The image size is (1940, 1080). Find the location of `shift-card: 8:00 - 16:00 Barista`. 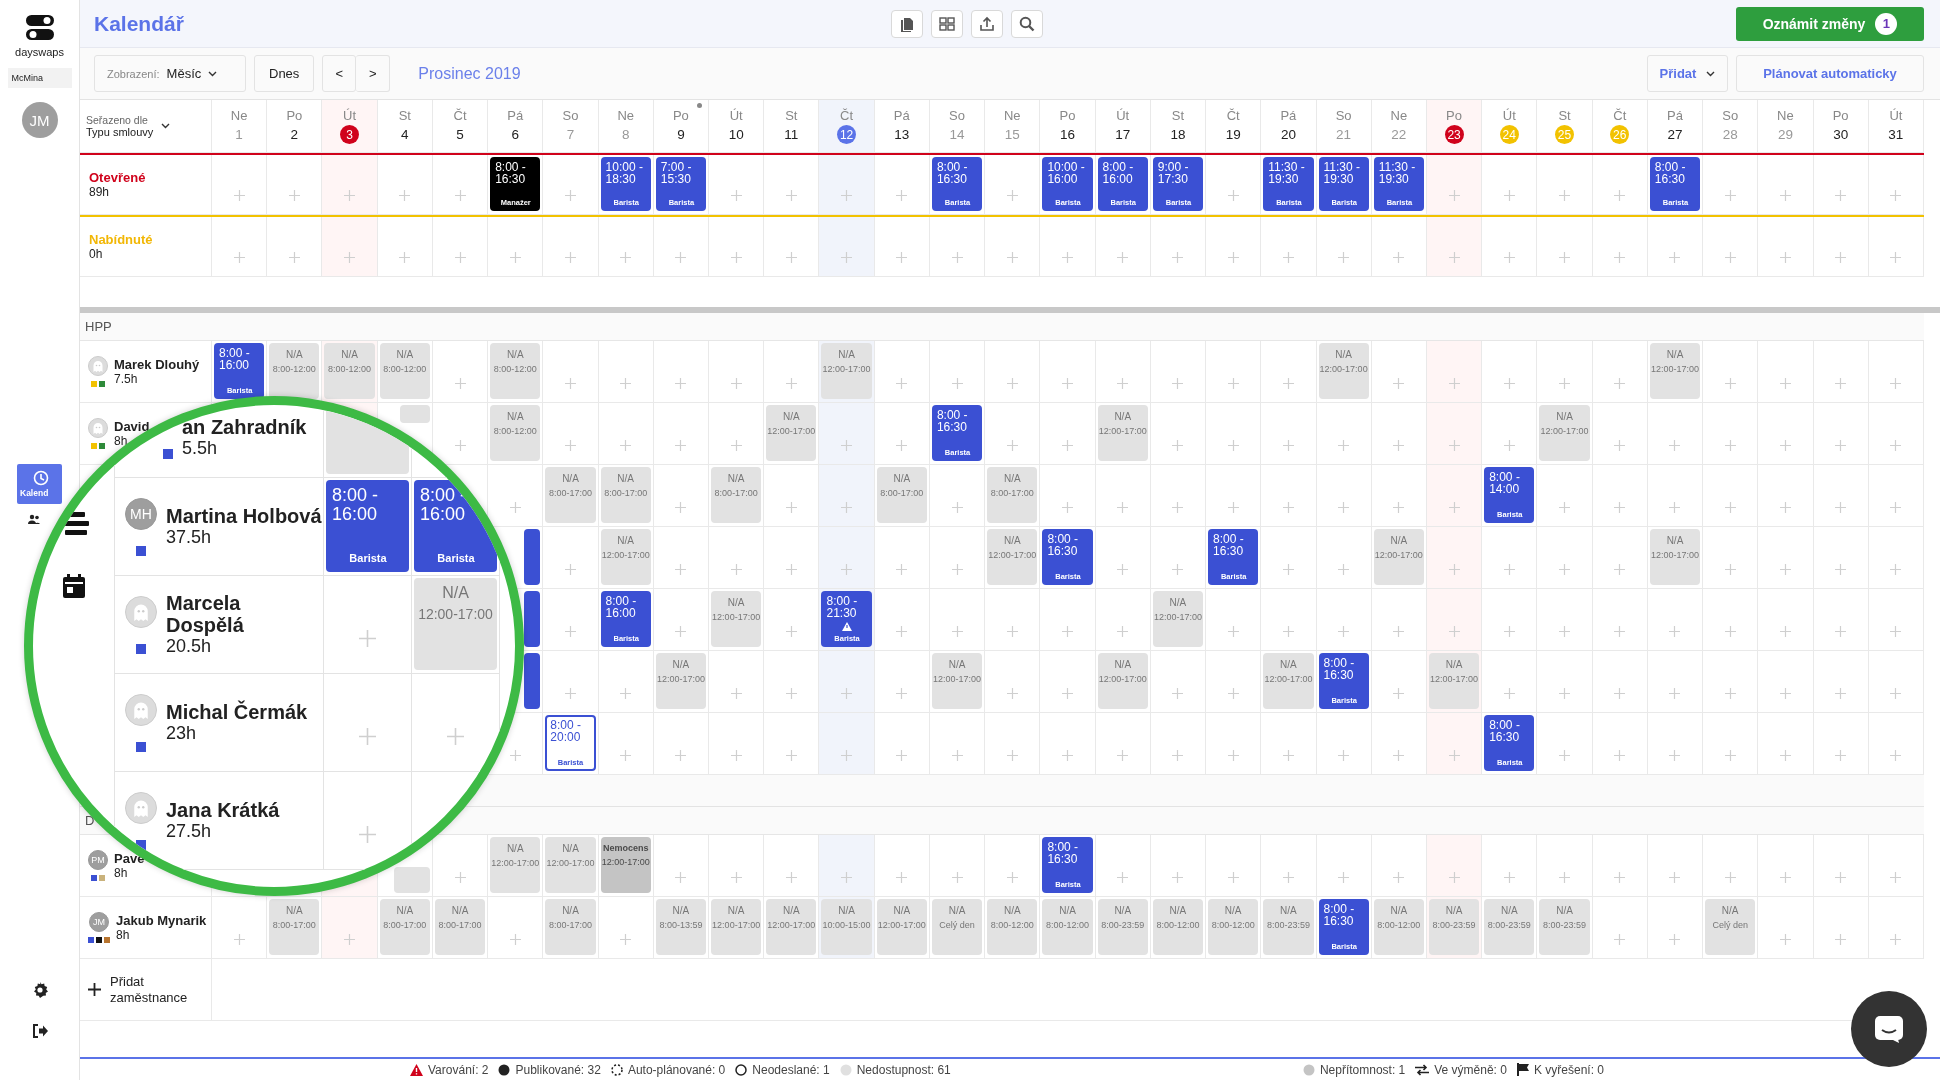

shift-card: 8:00 - 16:00 Barista is located at coordinates (367, 526).